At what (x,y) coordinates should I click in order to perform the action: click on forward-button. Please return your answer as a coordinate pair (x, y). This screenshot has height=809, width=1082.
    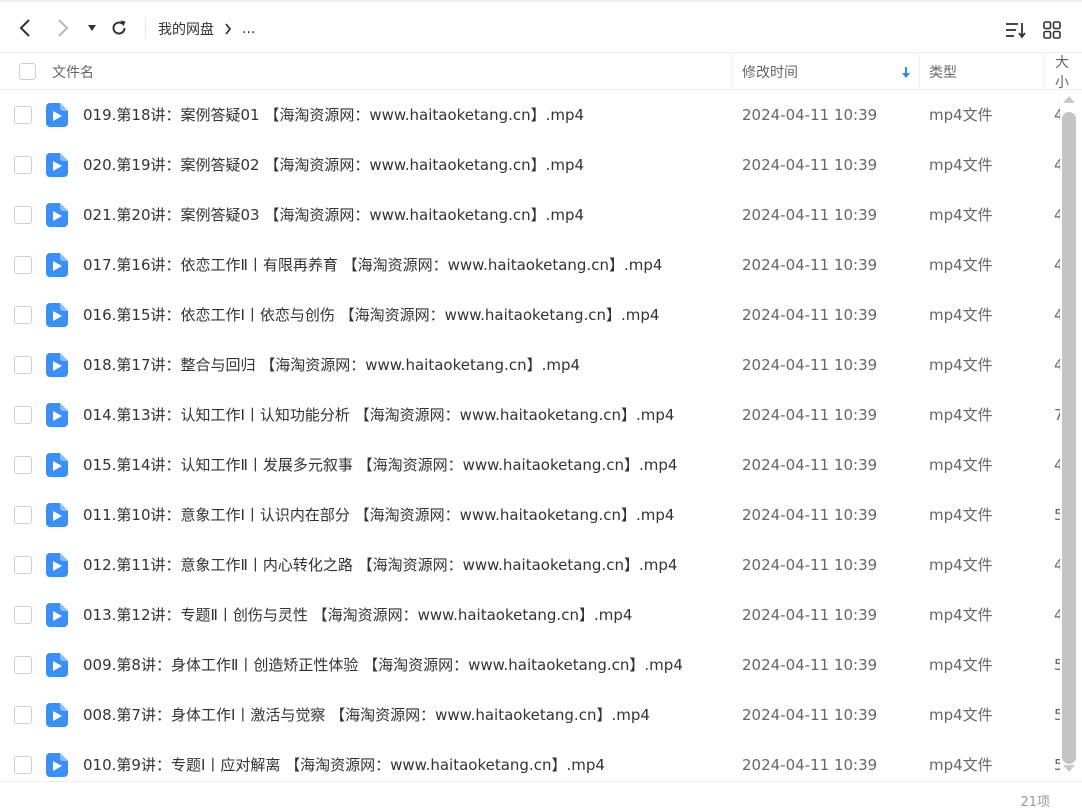
    Looking at the image, I should click on (63, 28).